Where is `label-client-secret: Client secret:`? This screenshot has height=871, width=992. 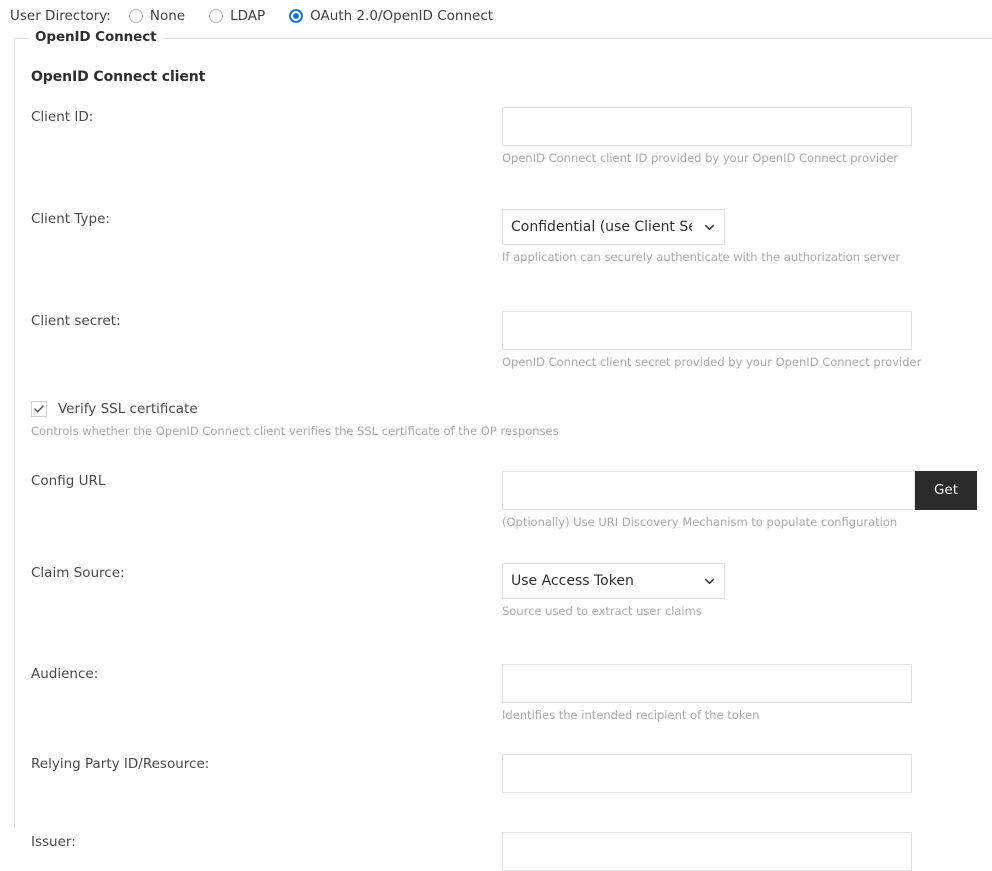 label-client-secret: Client secret: is located at coordinates (76, 320).